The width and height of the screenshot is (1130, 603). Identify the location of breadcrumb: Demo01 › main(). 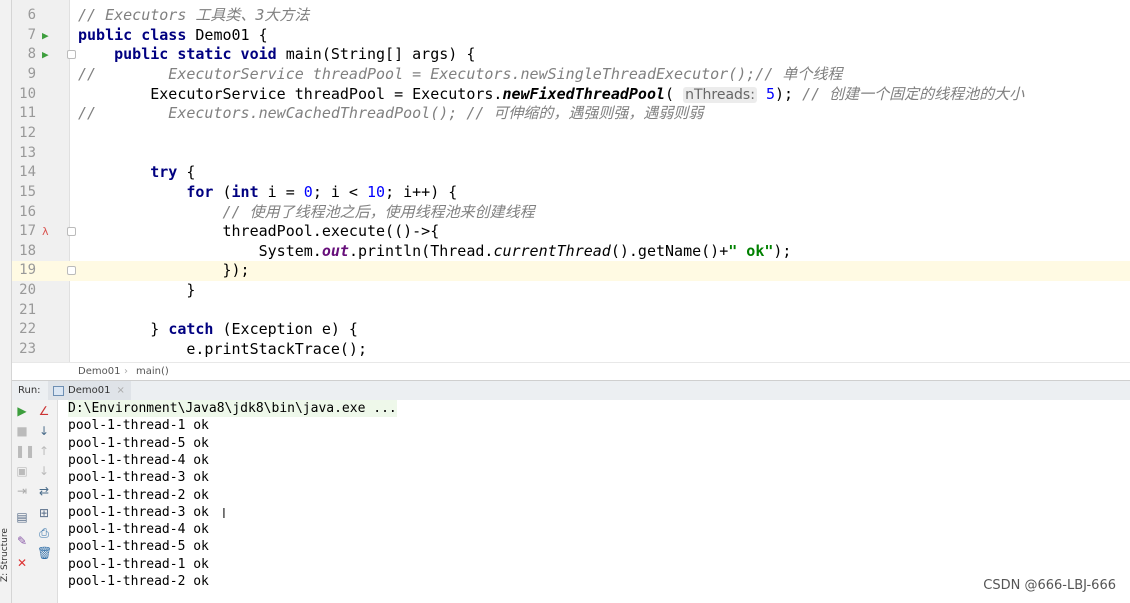
(571, 371).